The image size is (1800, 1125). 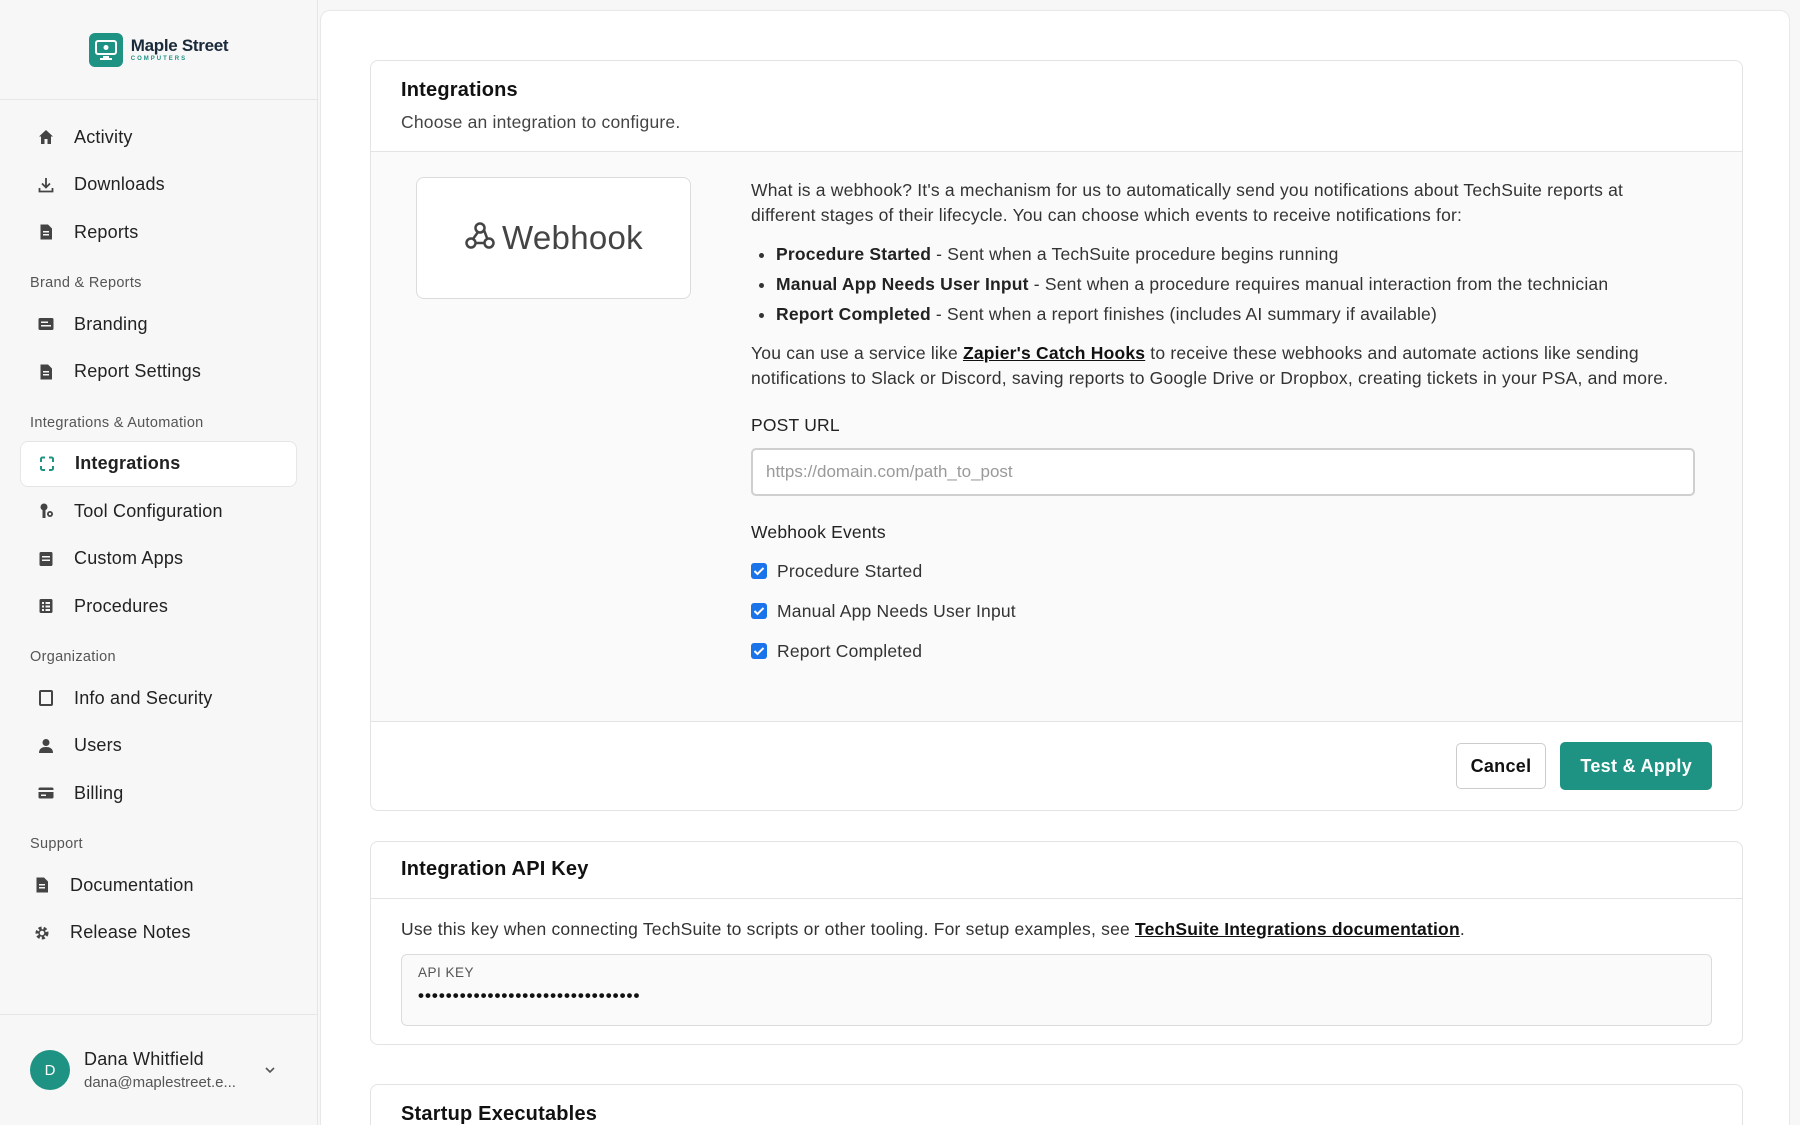 I want to click on section-integrations-automation: Integrations & Automation, so click(x=117, y=422).